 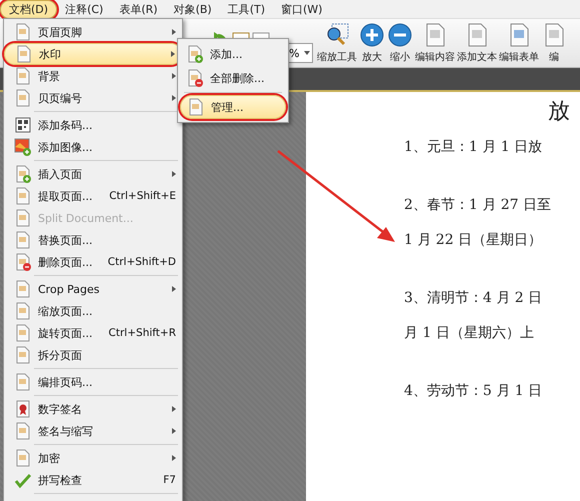 What do you see at coordinates (93, 174) in the screenshot?
I see `menu-item: 插入页面` at bounding box center [93, 174].